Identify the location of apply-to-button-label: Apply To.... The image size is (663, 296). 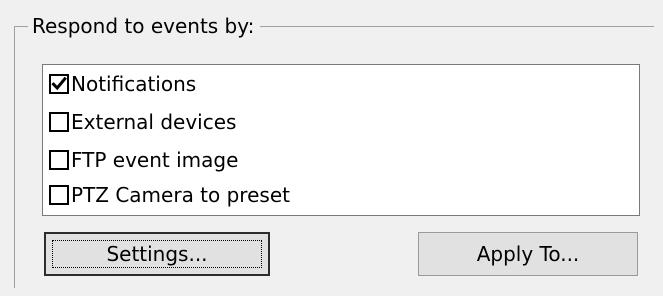
(528, 254).